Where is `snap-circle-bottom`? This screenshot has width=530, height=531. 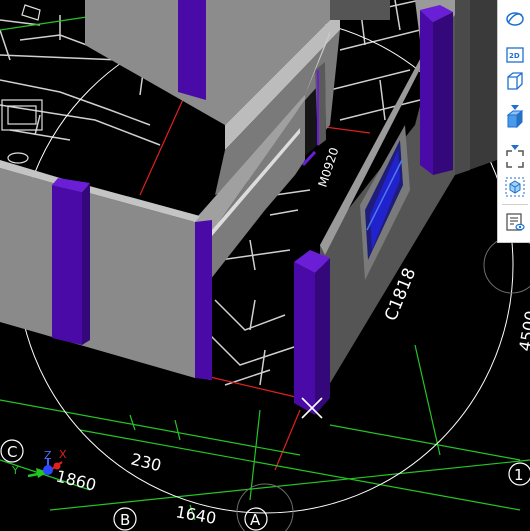 snap-circle-bottom is located at coordinates (265, 507).